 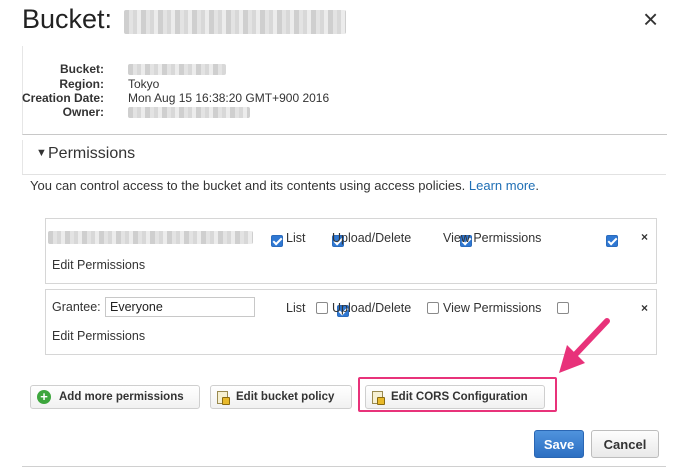 I want to click on add-more-permissions-button: + Add more permissions, so click(x=115, y=397).